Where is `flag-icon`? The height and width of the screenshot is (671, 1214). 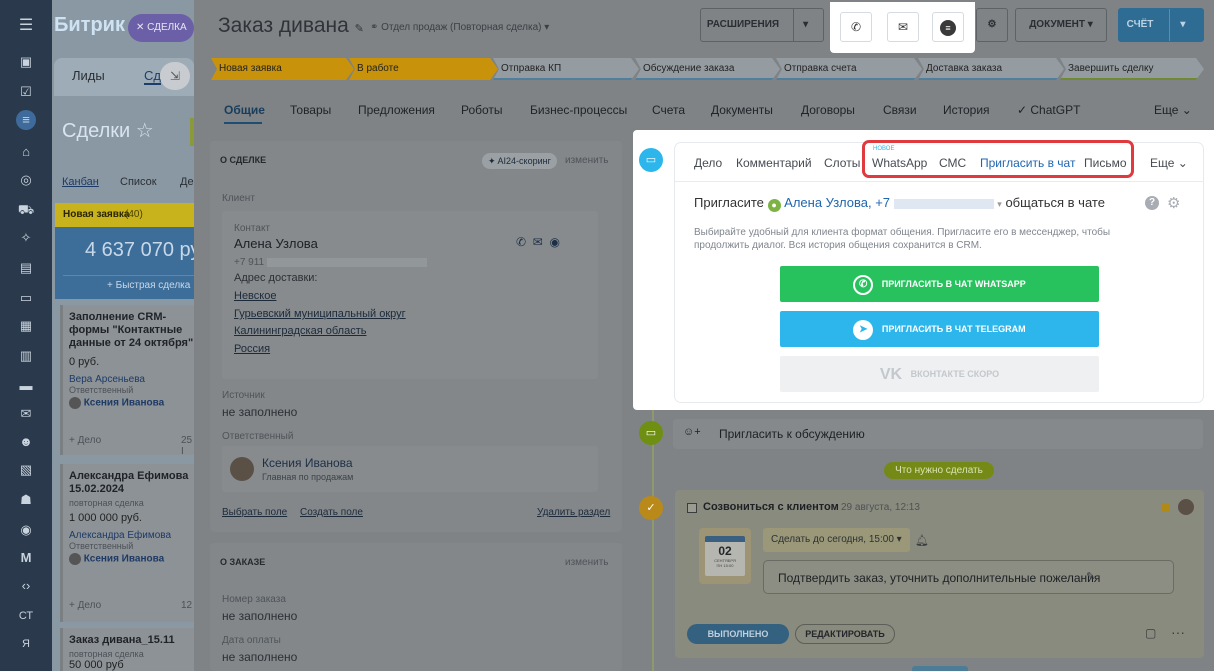 flag-icon is located at coordinates (1165, 507).